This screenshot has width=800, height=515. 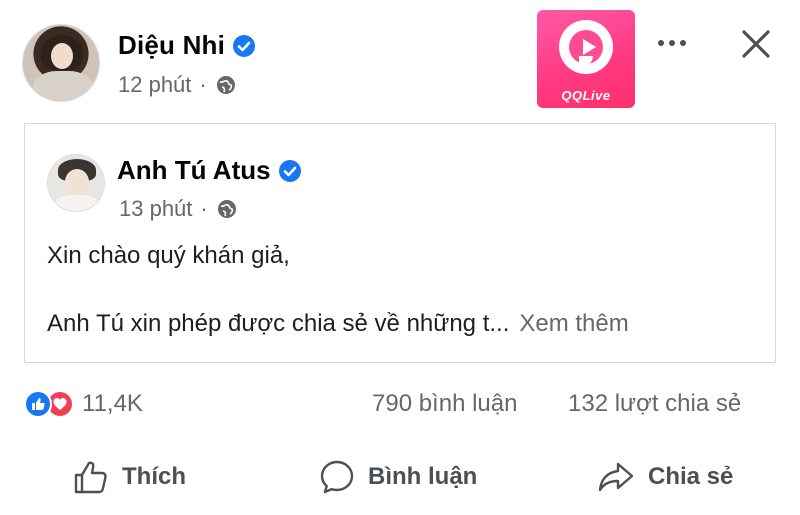 I want to click on like-button: Thích, so click(x=129, y=477).